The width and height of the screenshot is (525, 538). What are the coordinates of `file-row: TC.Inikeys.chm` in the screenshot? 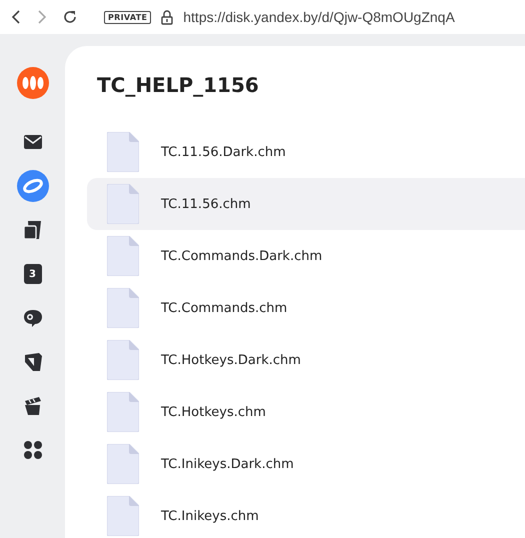 It's located at (306, 514).